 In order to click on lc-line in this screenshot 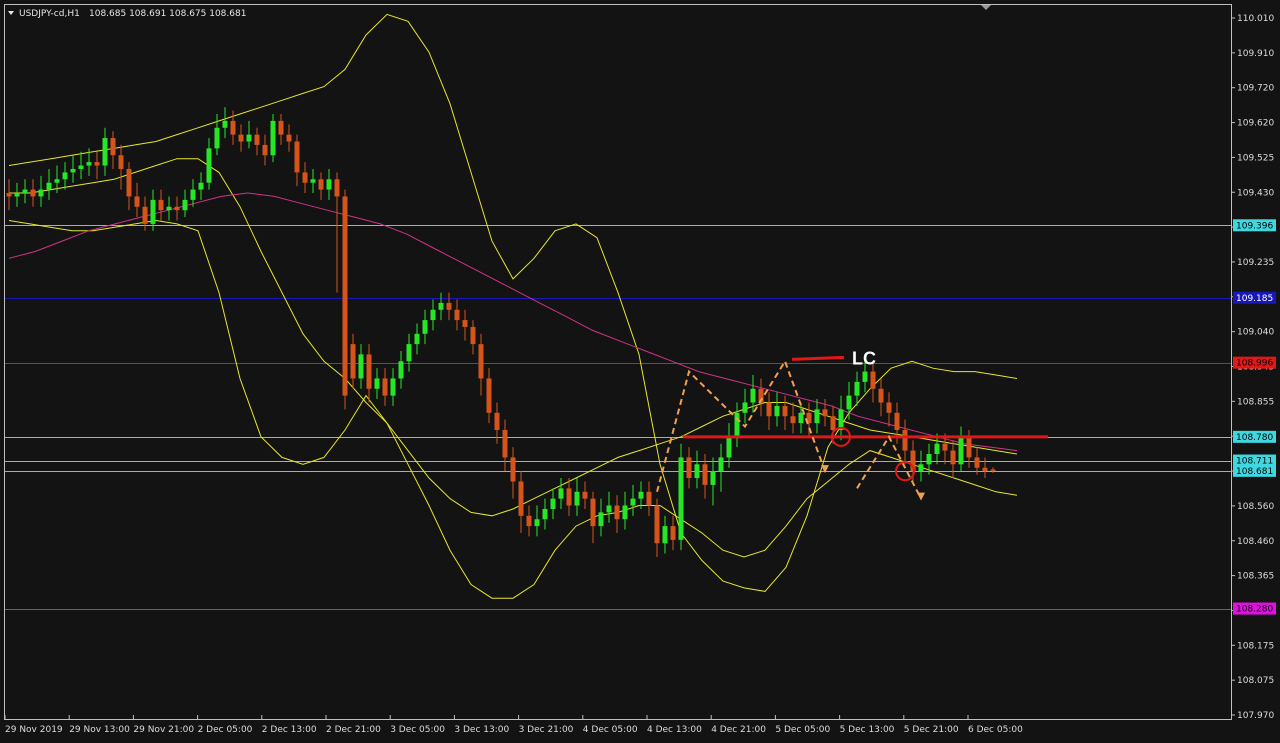, I will do `click(818, 358)`.